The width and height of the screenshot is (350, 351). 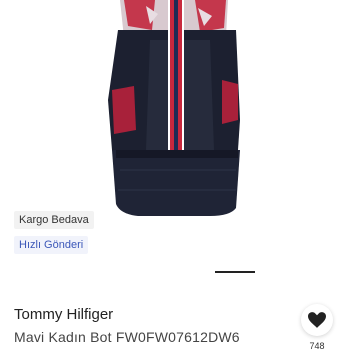 I want to click on product-title: Mavi Kadın Bot FW0FW07612DW6, so click(x=127, y=337).